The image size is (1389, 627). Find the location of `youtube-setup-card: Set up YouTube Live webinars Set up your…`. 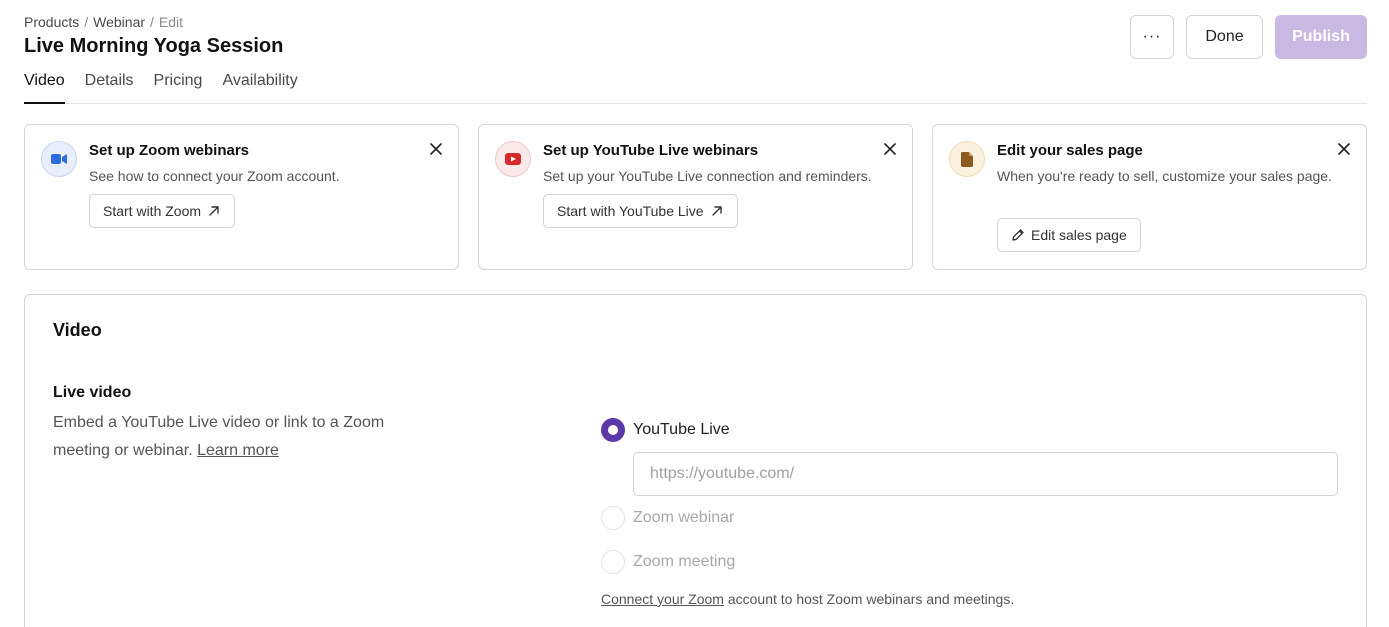

youtube-setup-card: Set up YouTube Live webinars Set up your… is located at coordinates (695, 197).